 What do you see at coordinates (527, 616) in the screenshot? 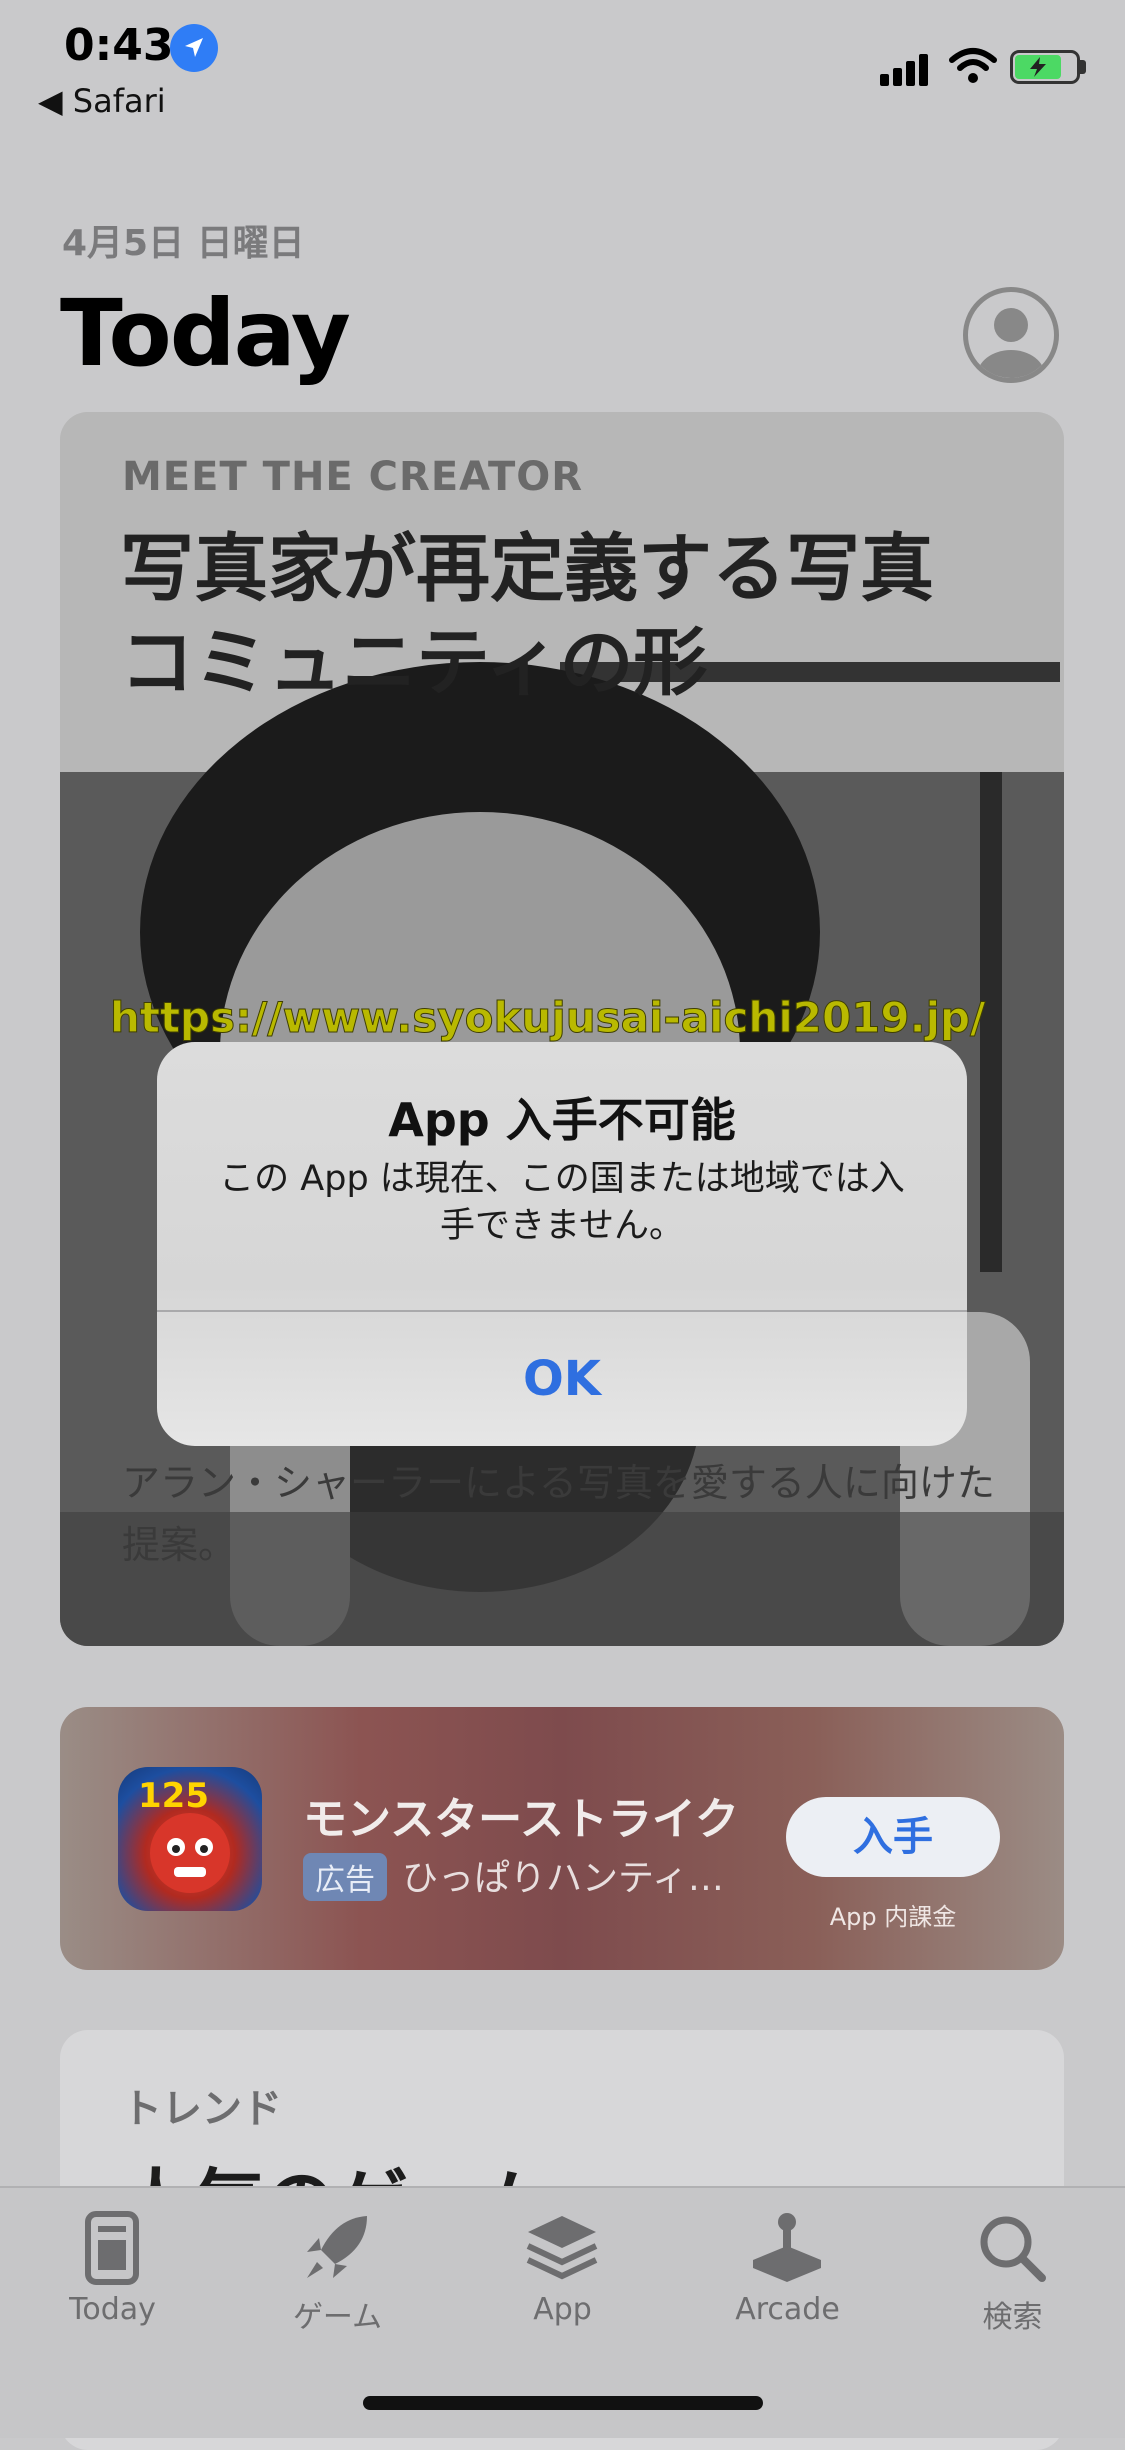
I see `story-title: 写真家が再定義する写真コミュニティの形` at bounding box center [527, 616].